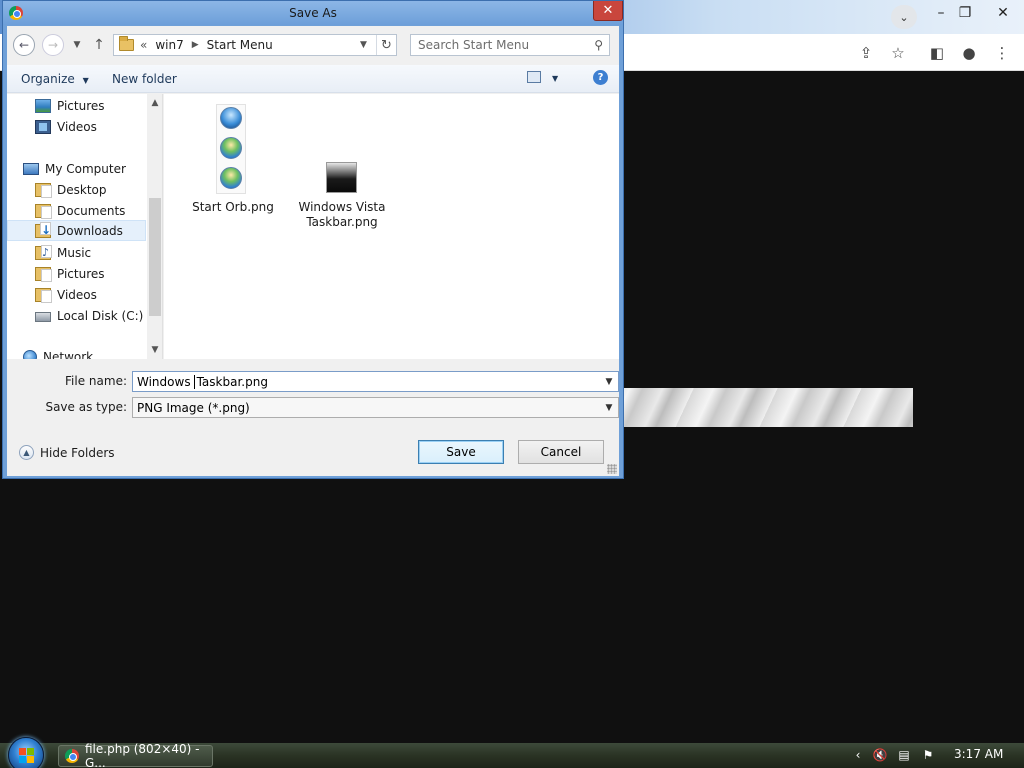  What do you see at coordinates (91, 210) in the screenshot?
I see `nav-item-label: Documents` at bounding box center [91, 210].